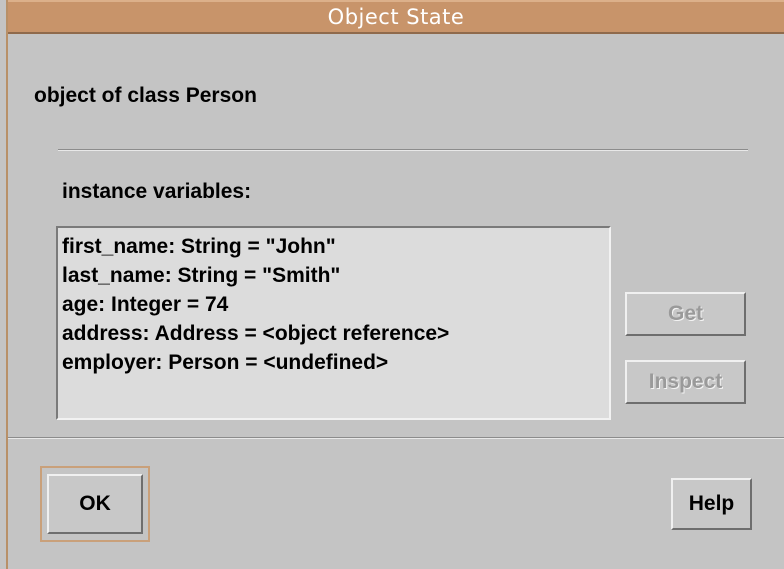 The width and height of the screenshot is (784, 569). What do you see at coordinates (335, 275) in the screenshot?
I see `list-item: last_name: String = "Smith"` at bounding box center [335, 275].